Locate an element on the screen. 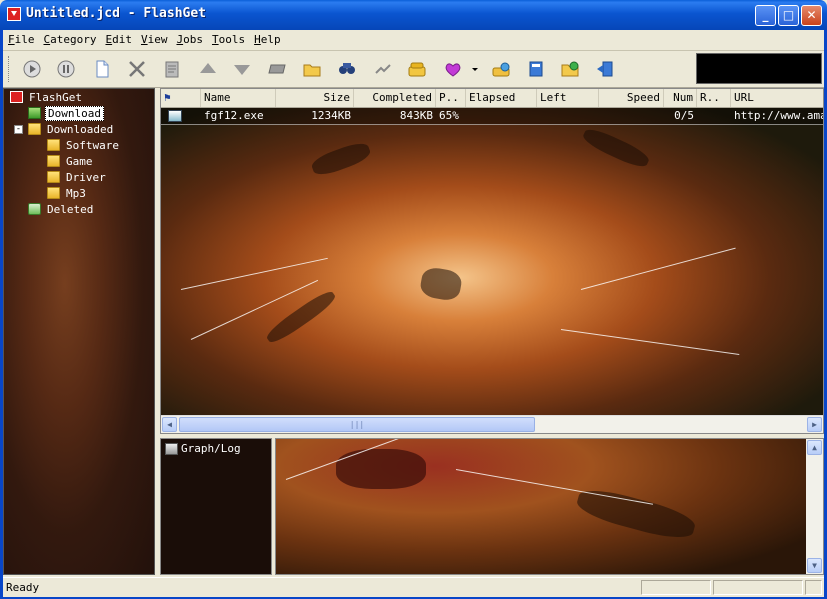  menu-tools: Tools is located at coordinates (228, 40).